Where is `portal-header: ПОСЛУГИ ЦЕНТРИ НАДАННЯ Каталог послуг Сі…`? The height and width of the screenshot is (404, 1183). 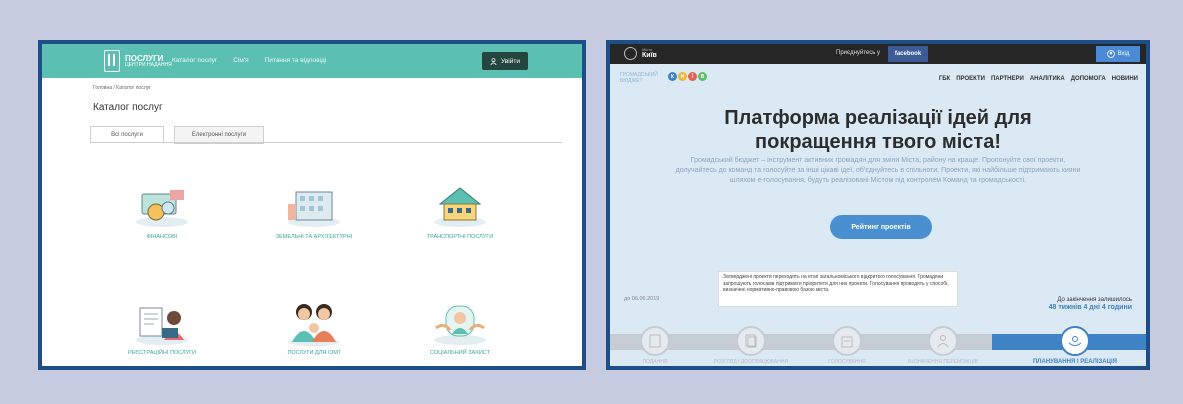 portal-header: ПОСЛУГИ ЦЕНТРИ НАДАННЯ Каталог послуг Сі… is located at coordinates (312, 61).